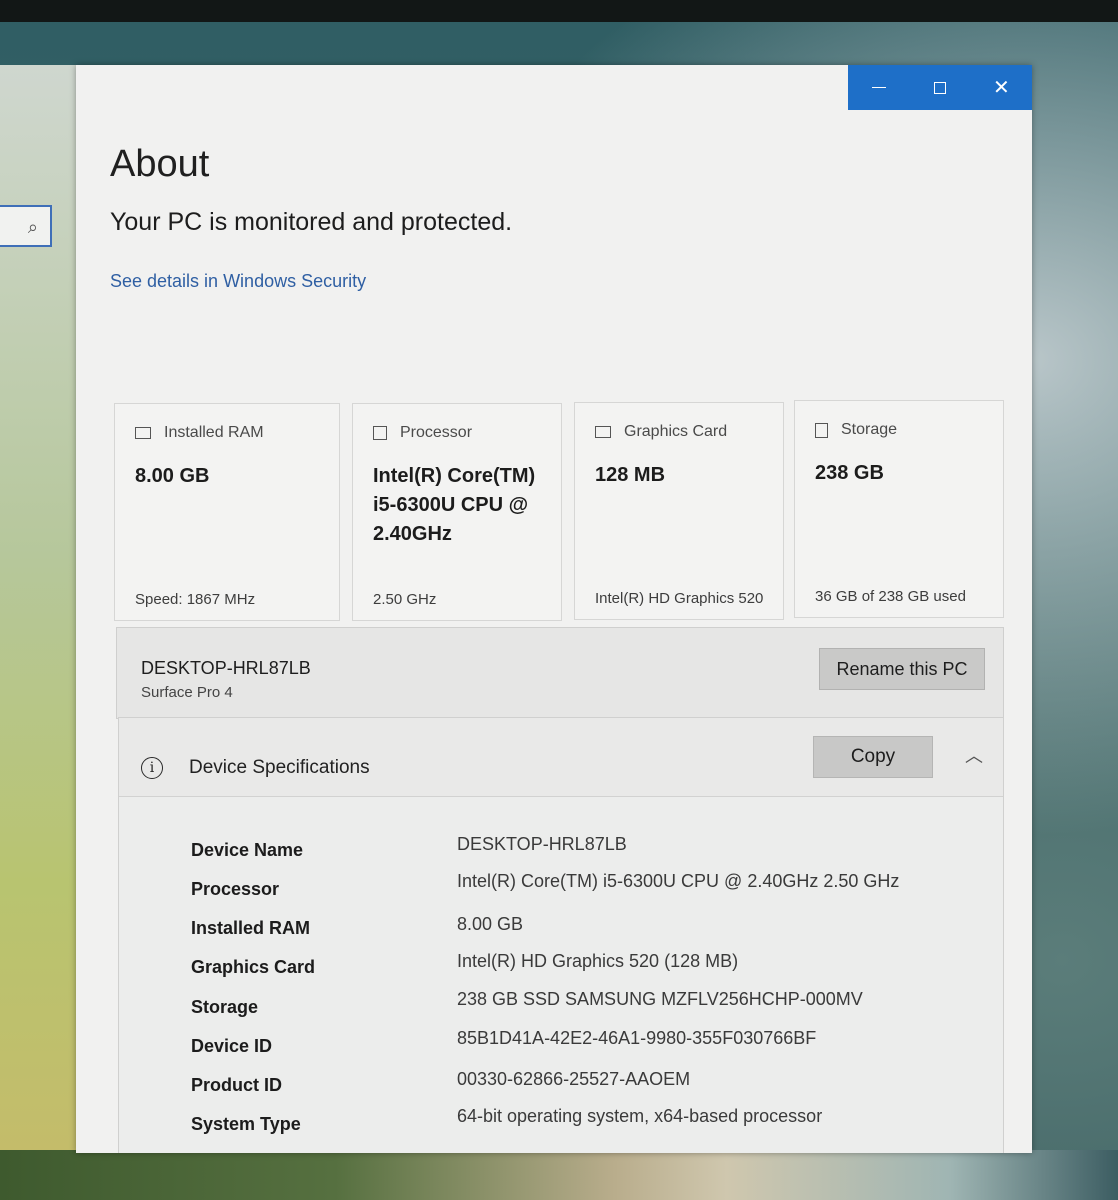 The height and width of the screenshot is (1200, 1118). I want to click on card-header: Installed RAM, so click(199, 433).